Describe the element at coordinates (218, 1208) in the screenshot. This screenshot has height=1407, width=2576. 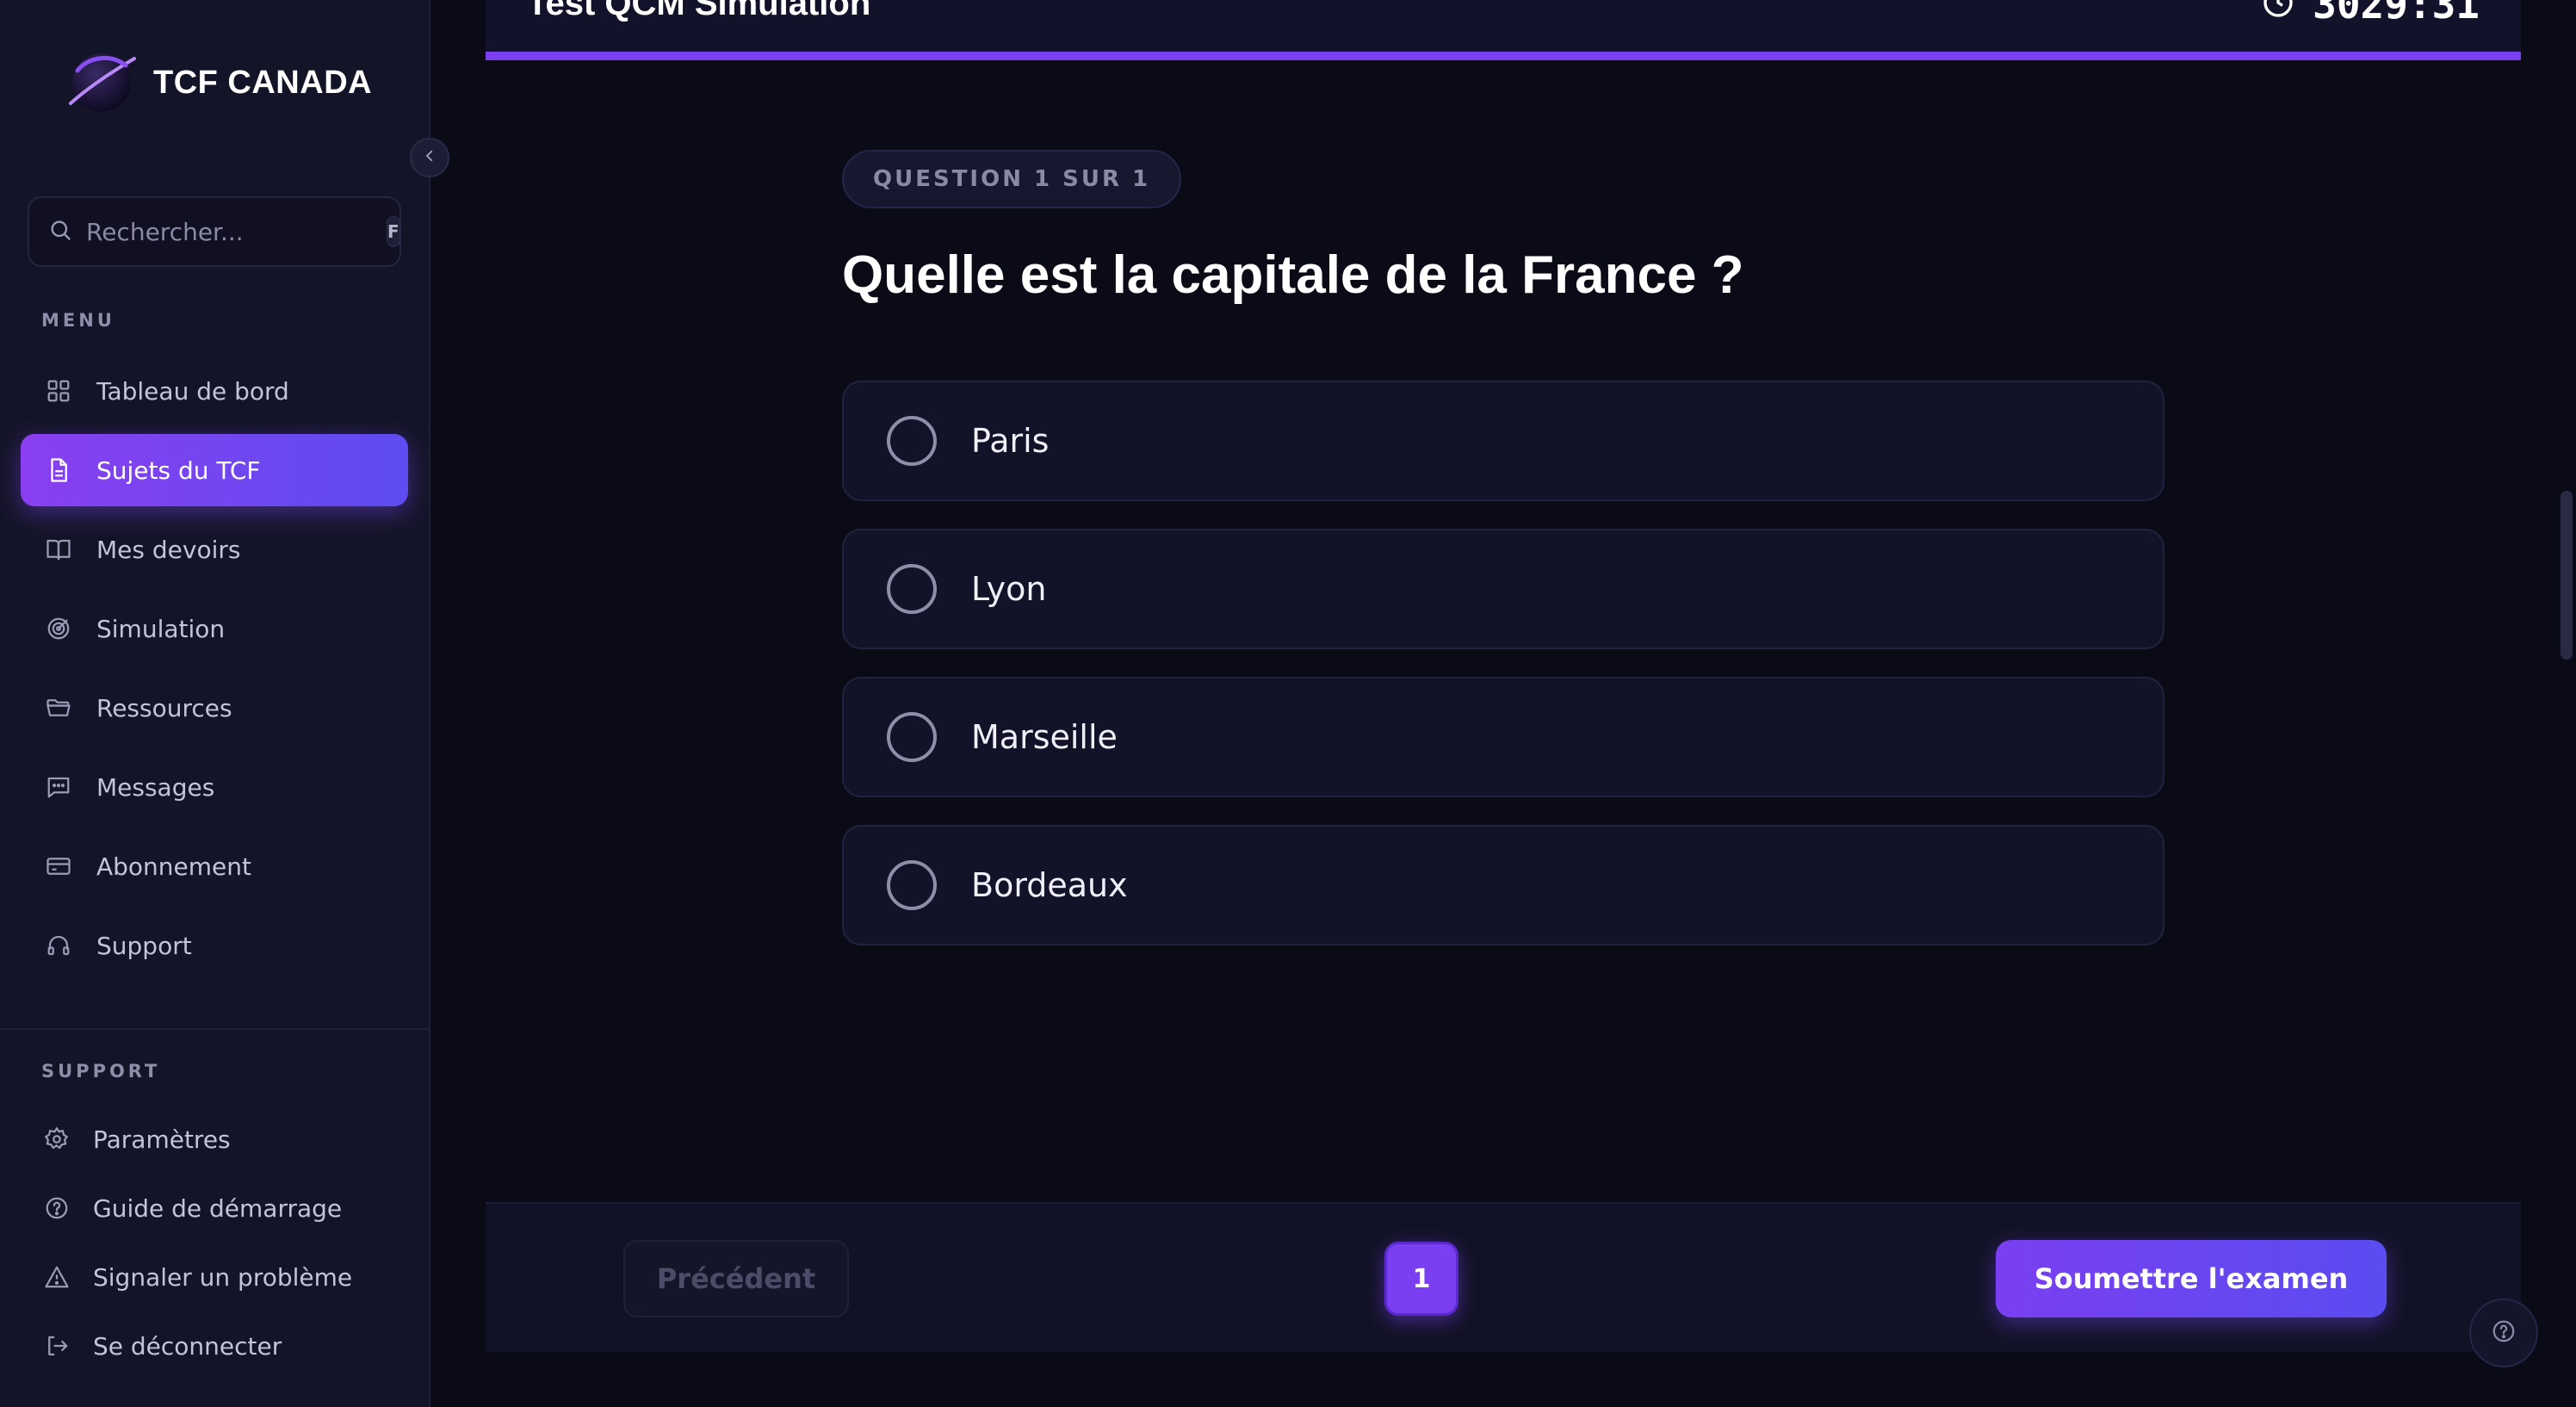
I see `sidebar-item-label: Guide de démarrage` at that location.